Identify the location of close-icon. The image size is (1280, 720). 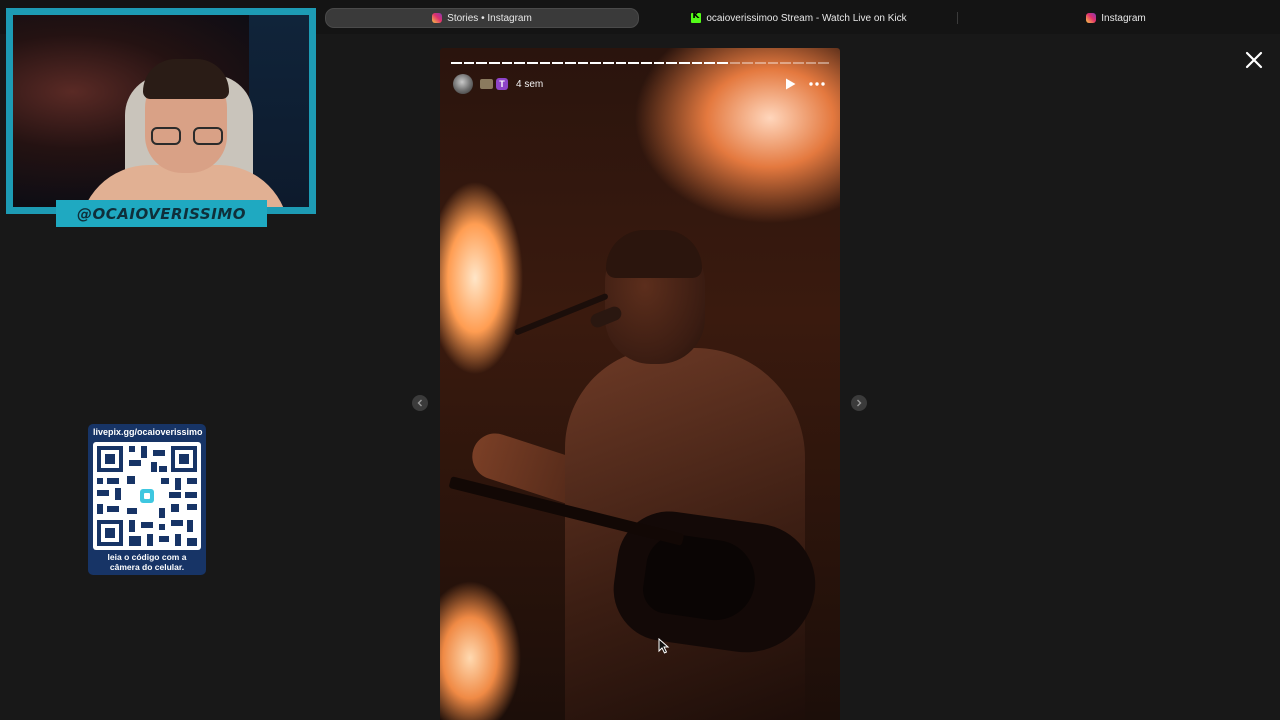
(1254, 60).